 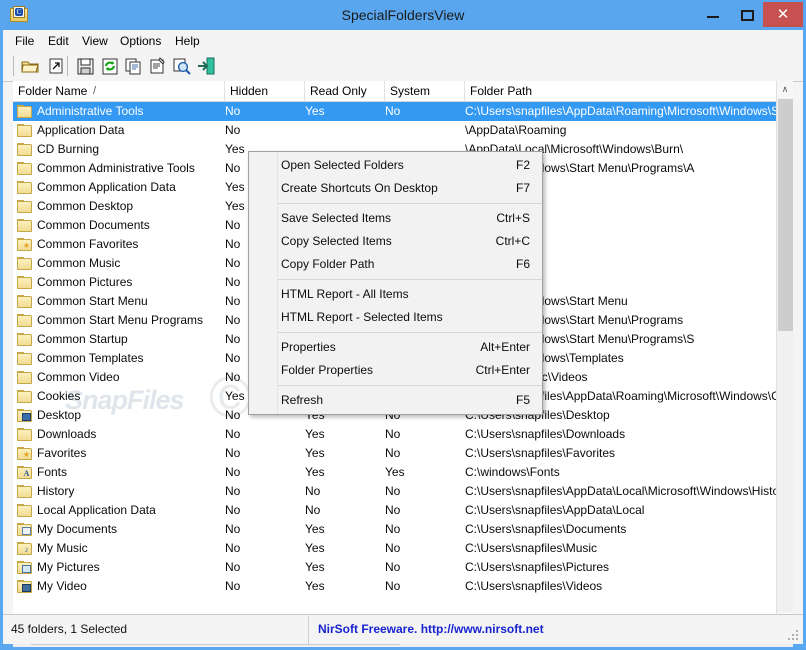 What do you see at coordinates (140, 41) in the screenshot?
I see `menubar-item-options: Options` at bounding box center [140, 41].